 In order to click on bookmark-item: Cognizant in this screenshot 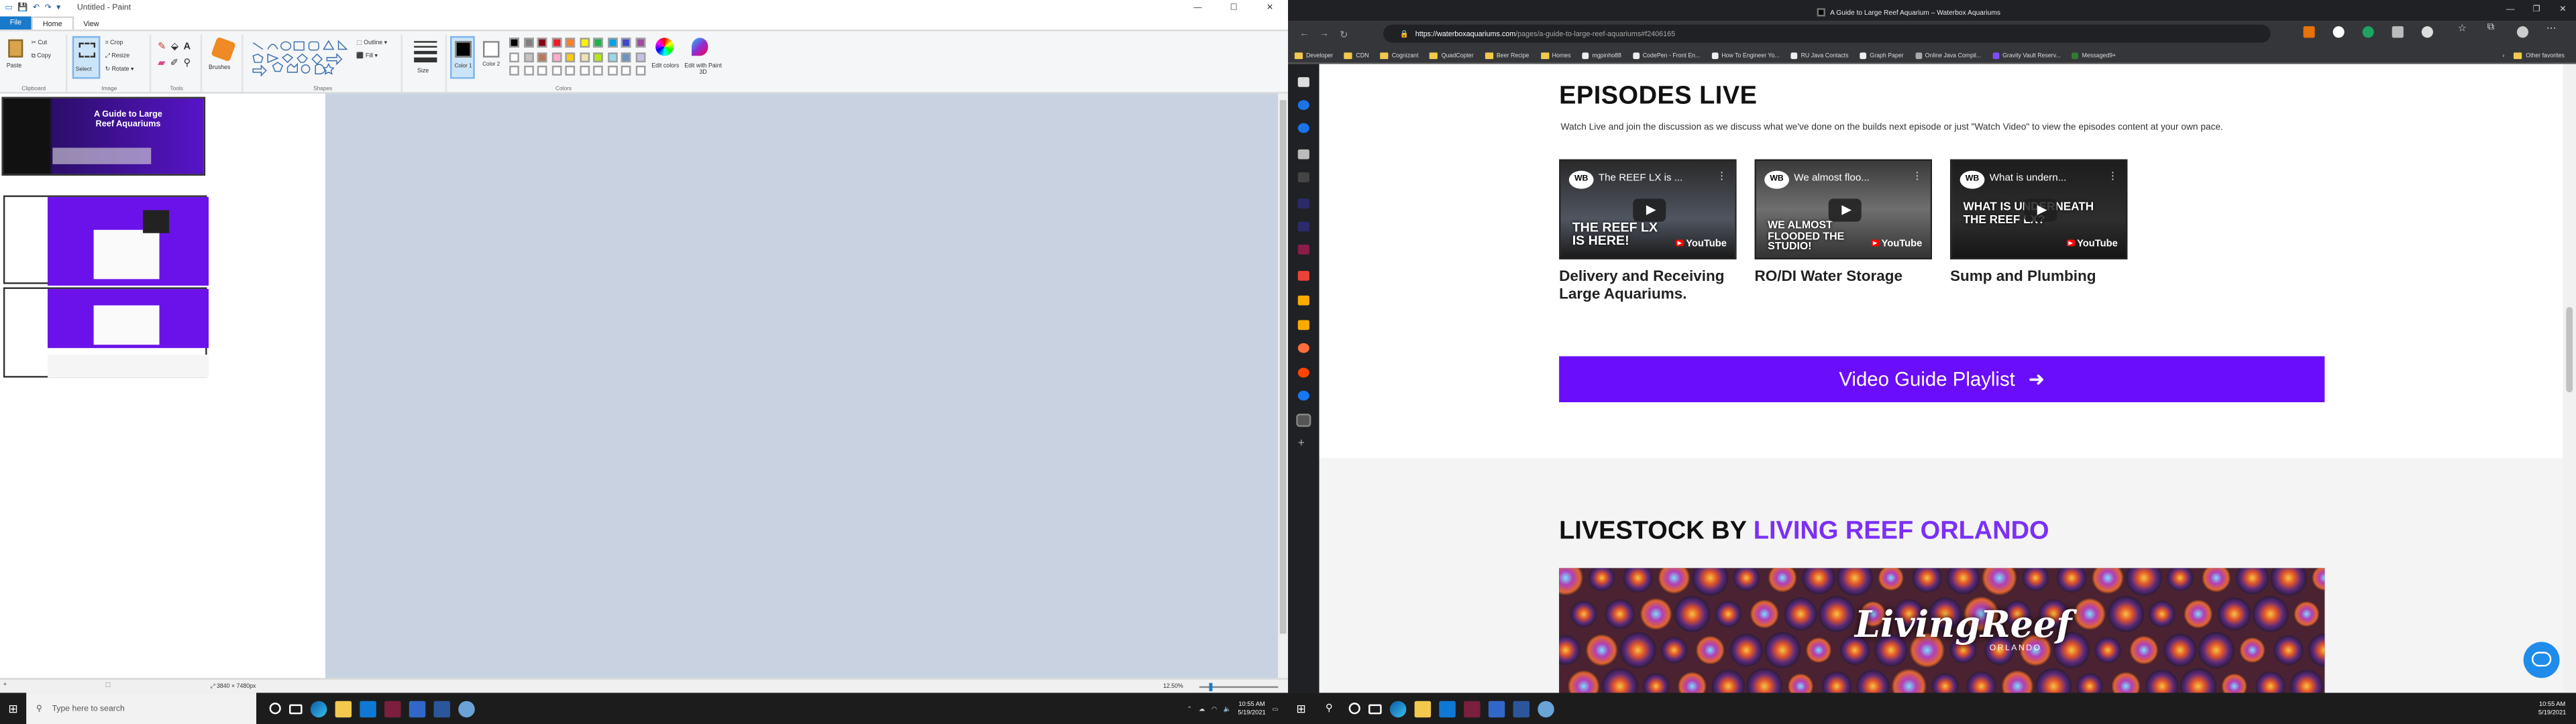, I will do `click(1399, 55)`.